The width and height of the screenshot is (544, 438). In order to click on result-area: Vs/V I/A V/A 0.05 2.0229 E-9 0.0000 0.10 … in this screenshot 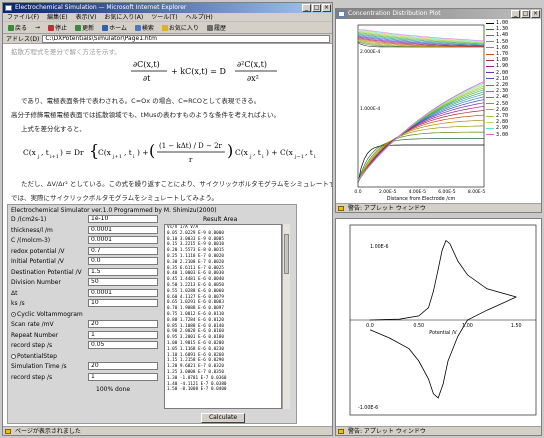, I will do `click(223, 316)`.